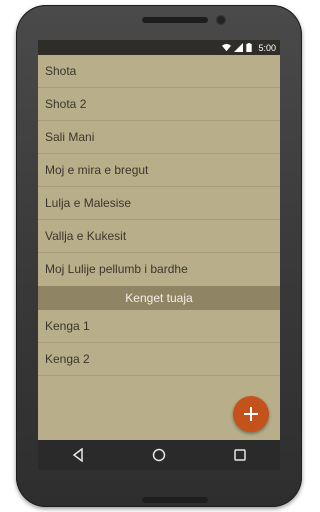  I want to click on home-icon, so click(159, 455).